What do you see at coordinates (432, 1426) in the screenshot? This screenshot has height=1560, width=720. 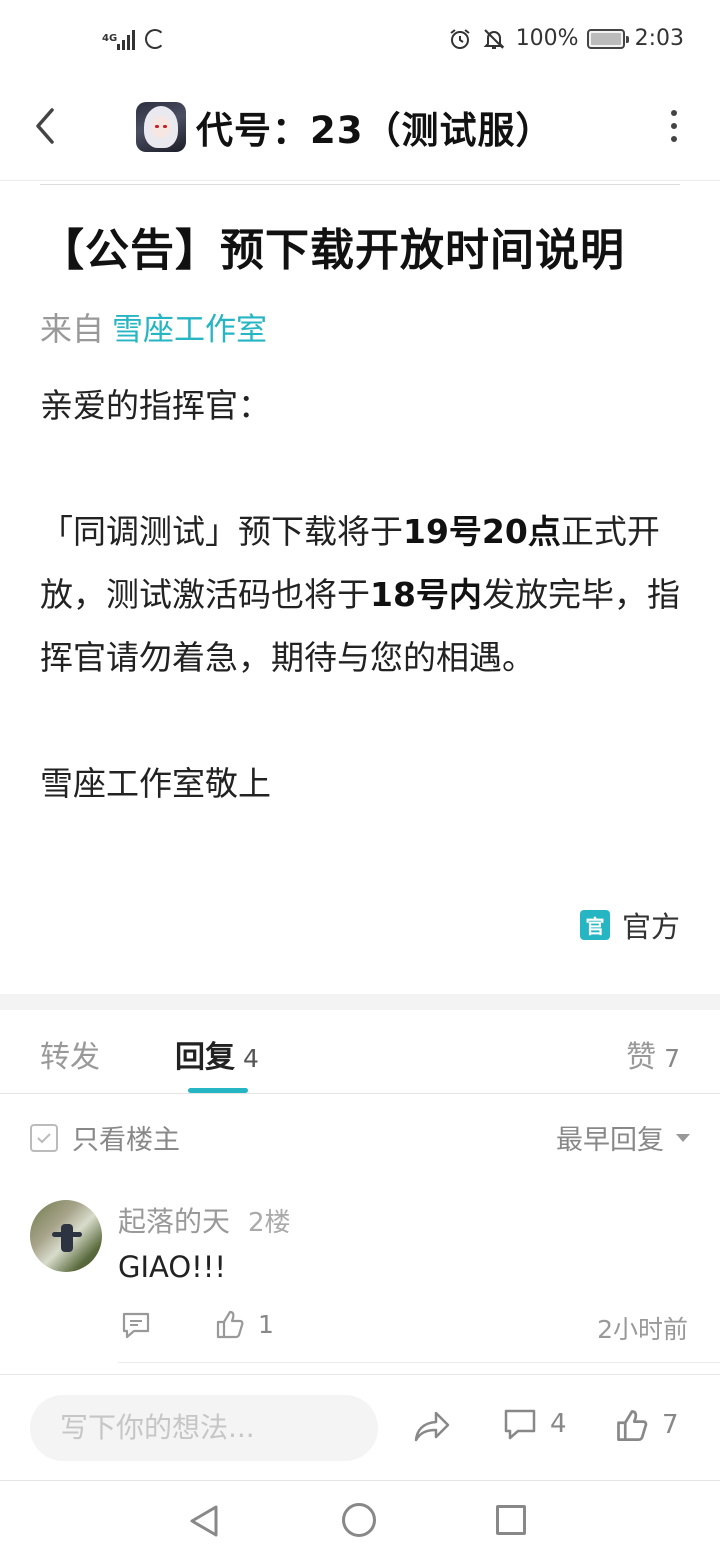 I see `share-icon` at bounding box center [432, 1426].